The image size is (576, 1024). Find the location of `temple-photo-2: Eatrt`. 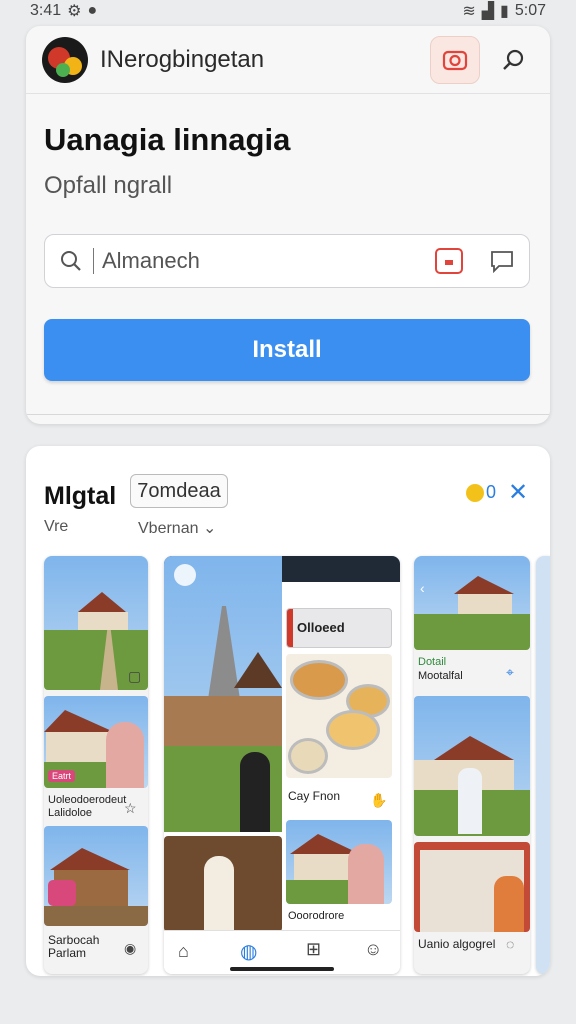

temple-photo-2: Eatrt is located at coordinates (96, 742).